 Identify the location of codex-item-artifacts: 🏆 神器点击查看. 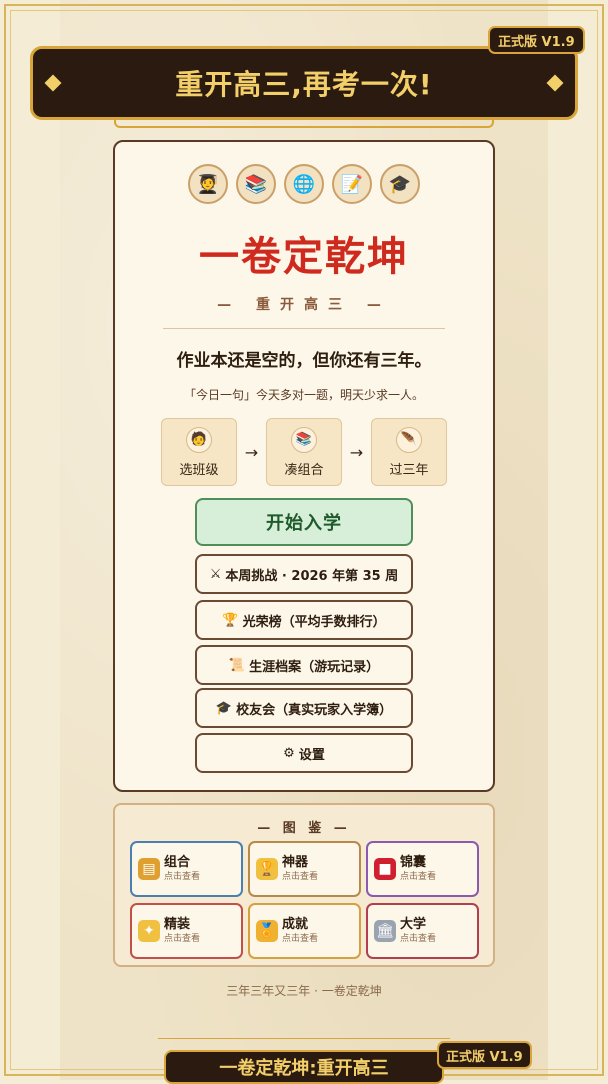
(304, 869).